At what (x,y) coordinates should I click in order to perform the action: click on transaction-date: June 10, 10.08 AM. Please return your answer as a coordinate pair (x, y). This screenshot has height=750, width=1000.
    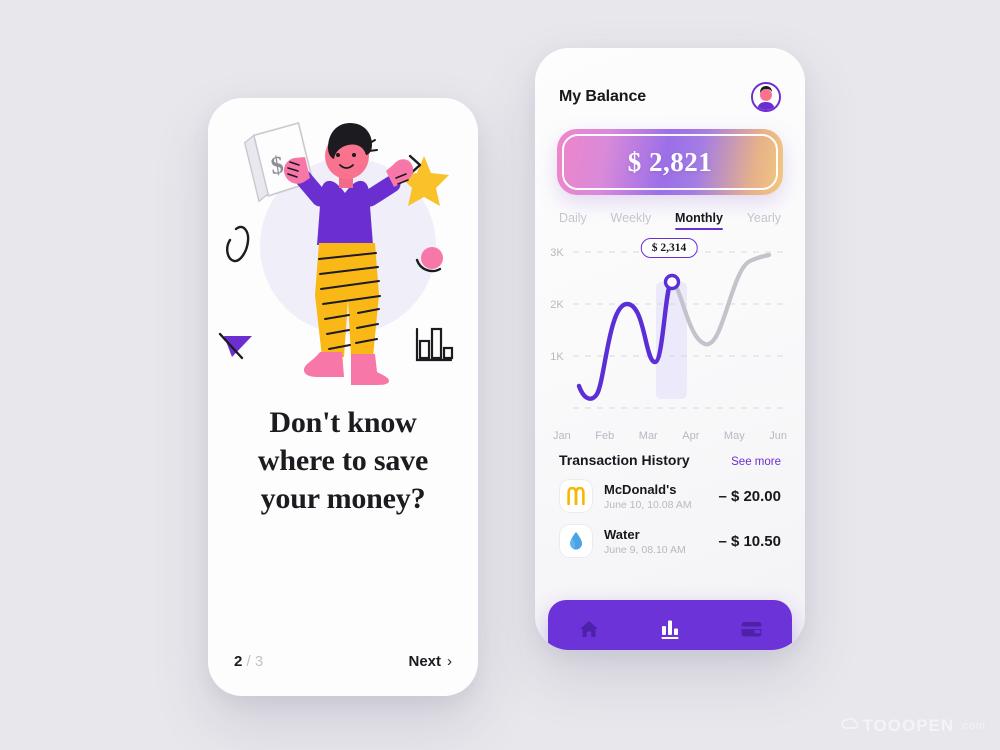
    Looking at the image, I should click on (648, 504).